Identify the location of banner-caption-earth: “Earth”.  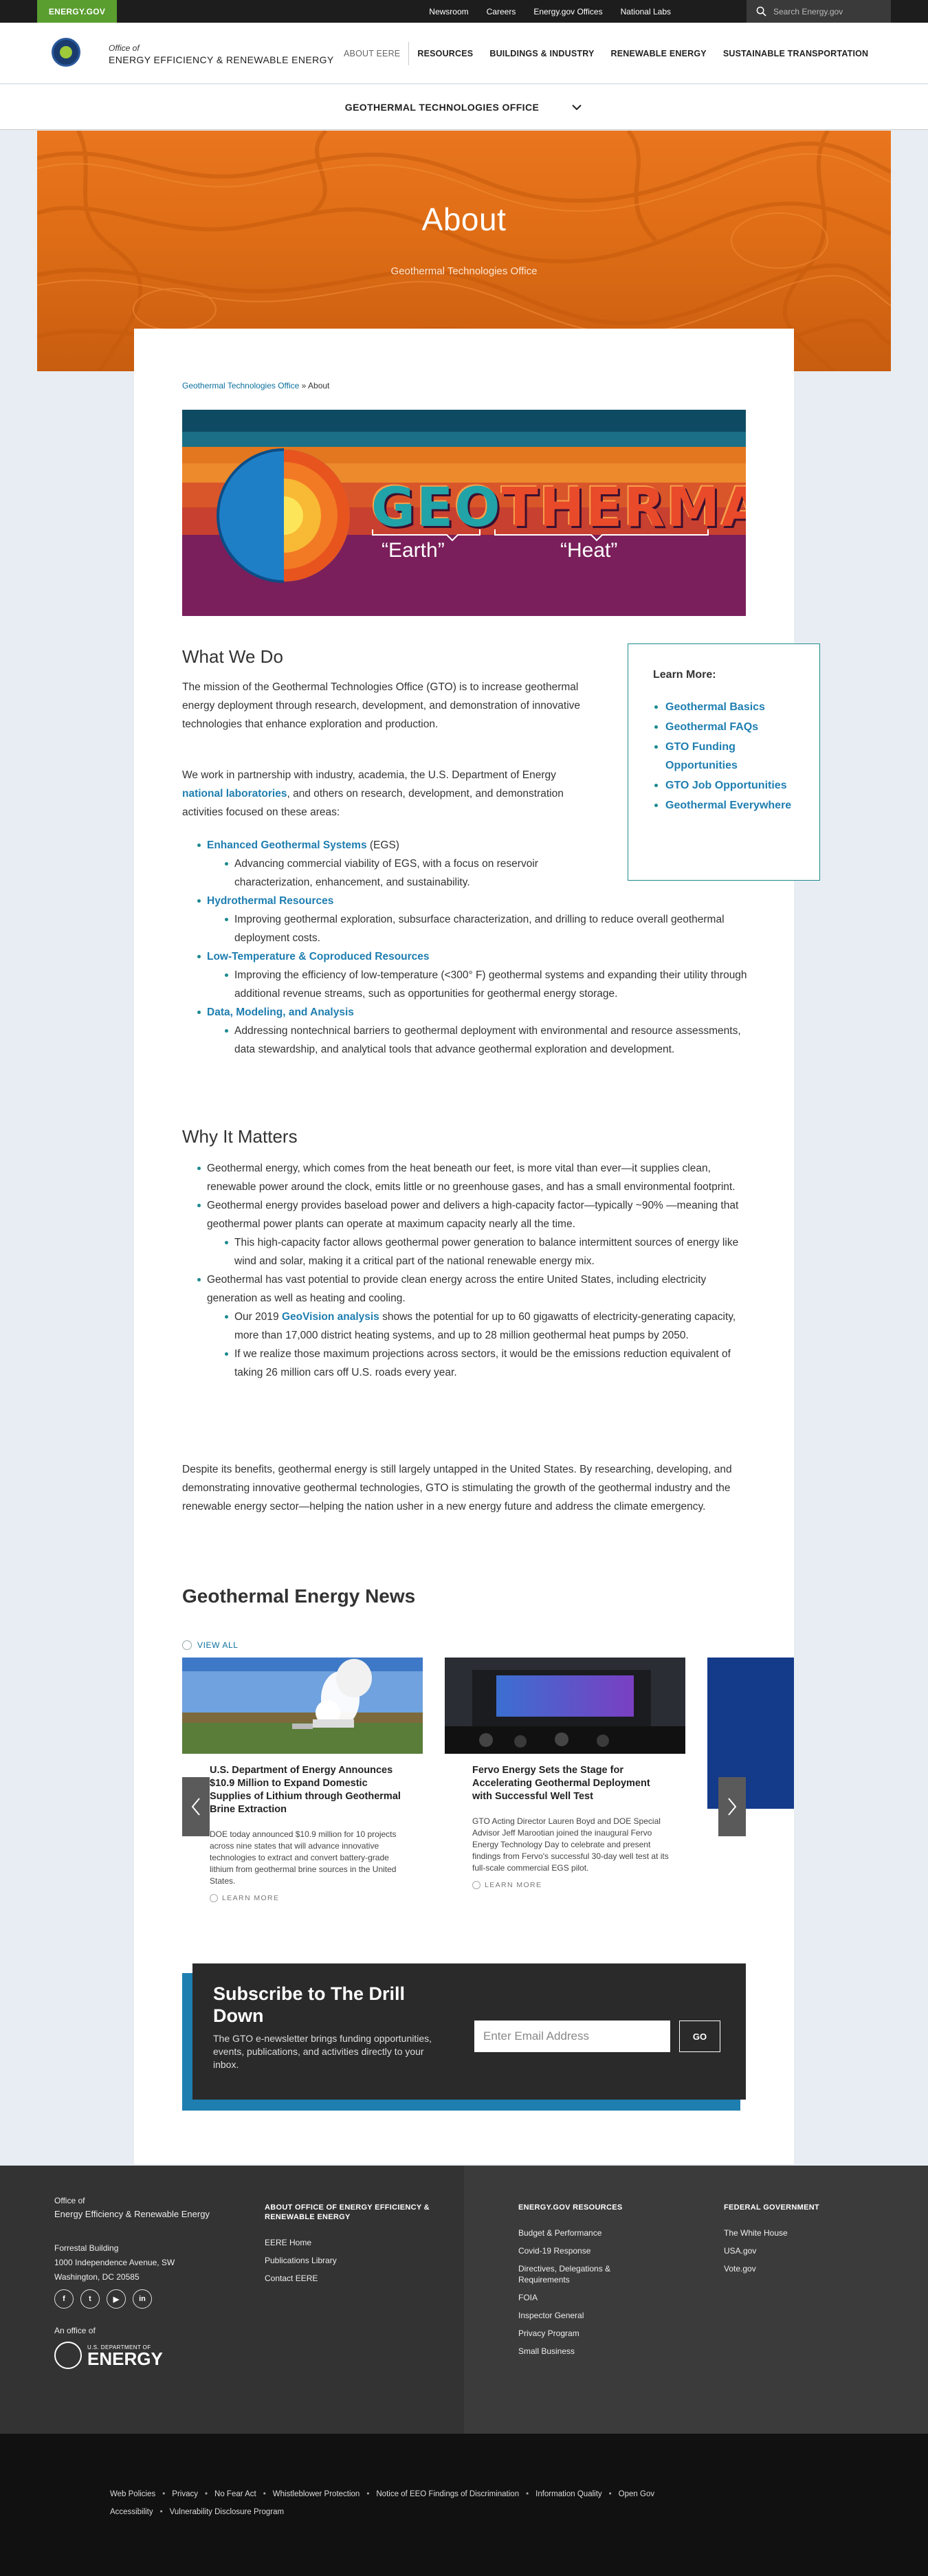
(413, 550).